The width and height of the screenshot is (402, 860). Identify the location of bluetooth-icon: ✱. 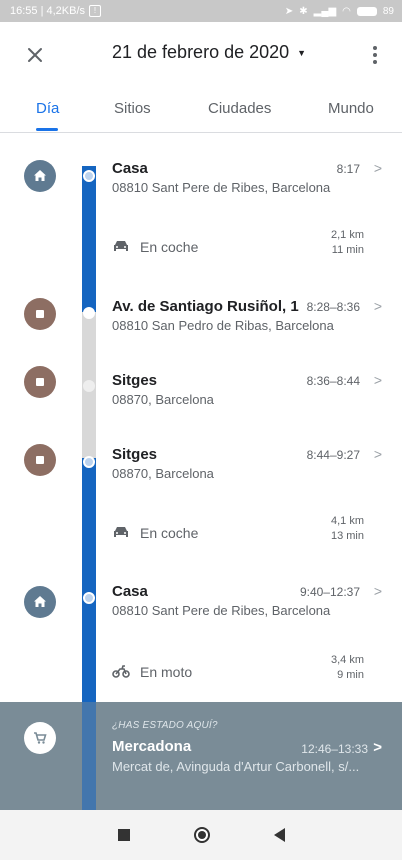
(303, 11).